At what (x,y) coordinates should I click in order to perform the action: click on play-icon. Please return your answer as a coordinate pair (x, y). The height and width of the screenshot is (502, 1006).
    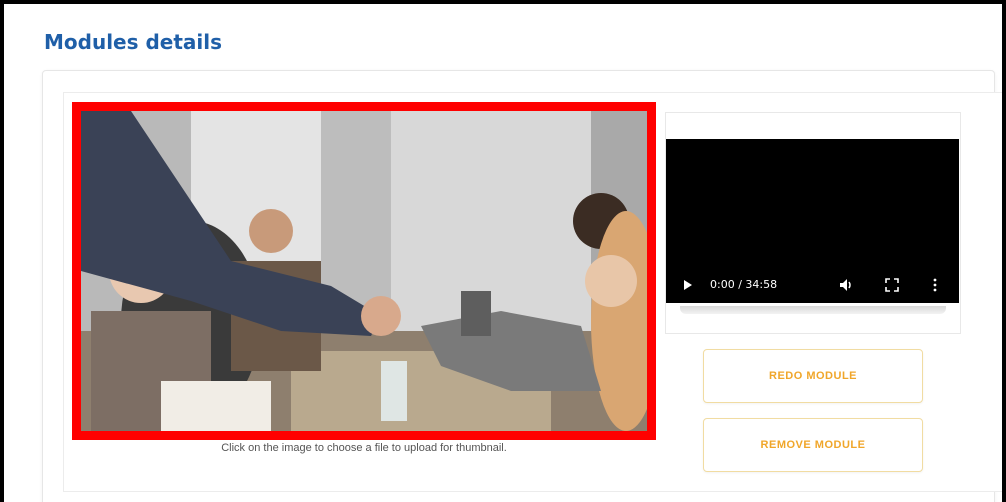
    Looking at the image, I should click on (688, 285).